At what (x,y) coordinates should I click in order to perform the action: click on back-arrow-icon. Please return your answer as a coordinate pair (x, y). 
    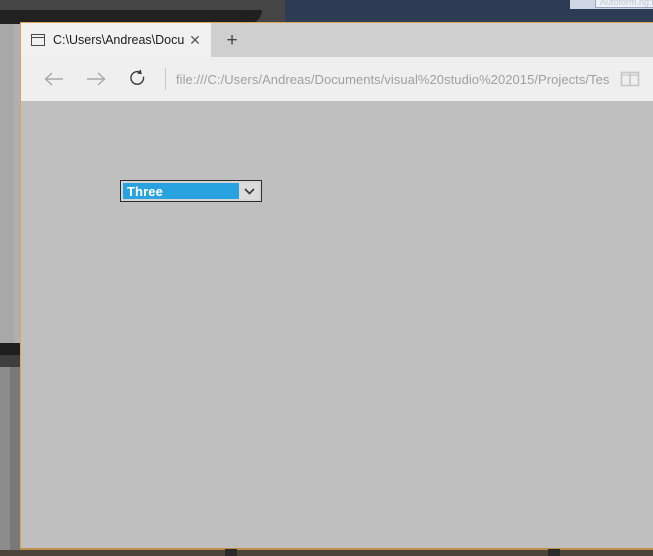
    Looking at the image, I should click on (53, 79).